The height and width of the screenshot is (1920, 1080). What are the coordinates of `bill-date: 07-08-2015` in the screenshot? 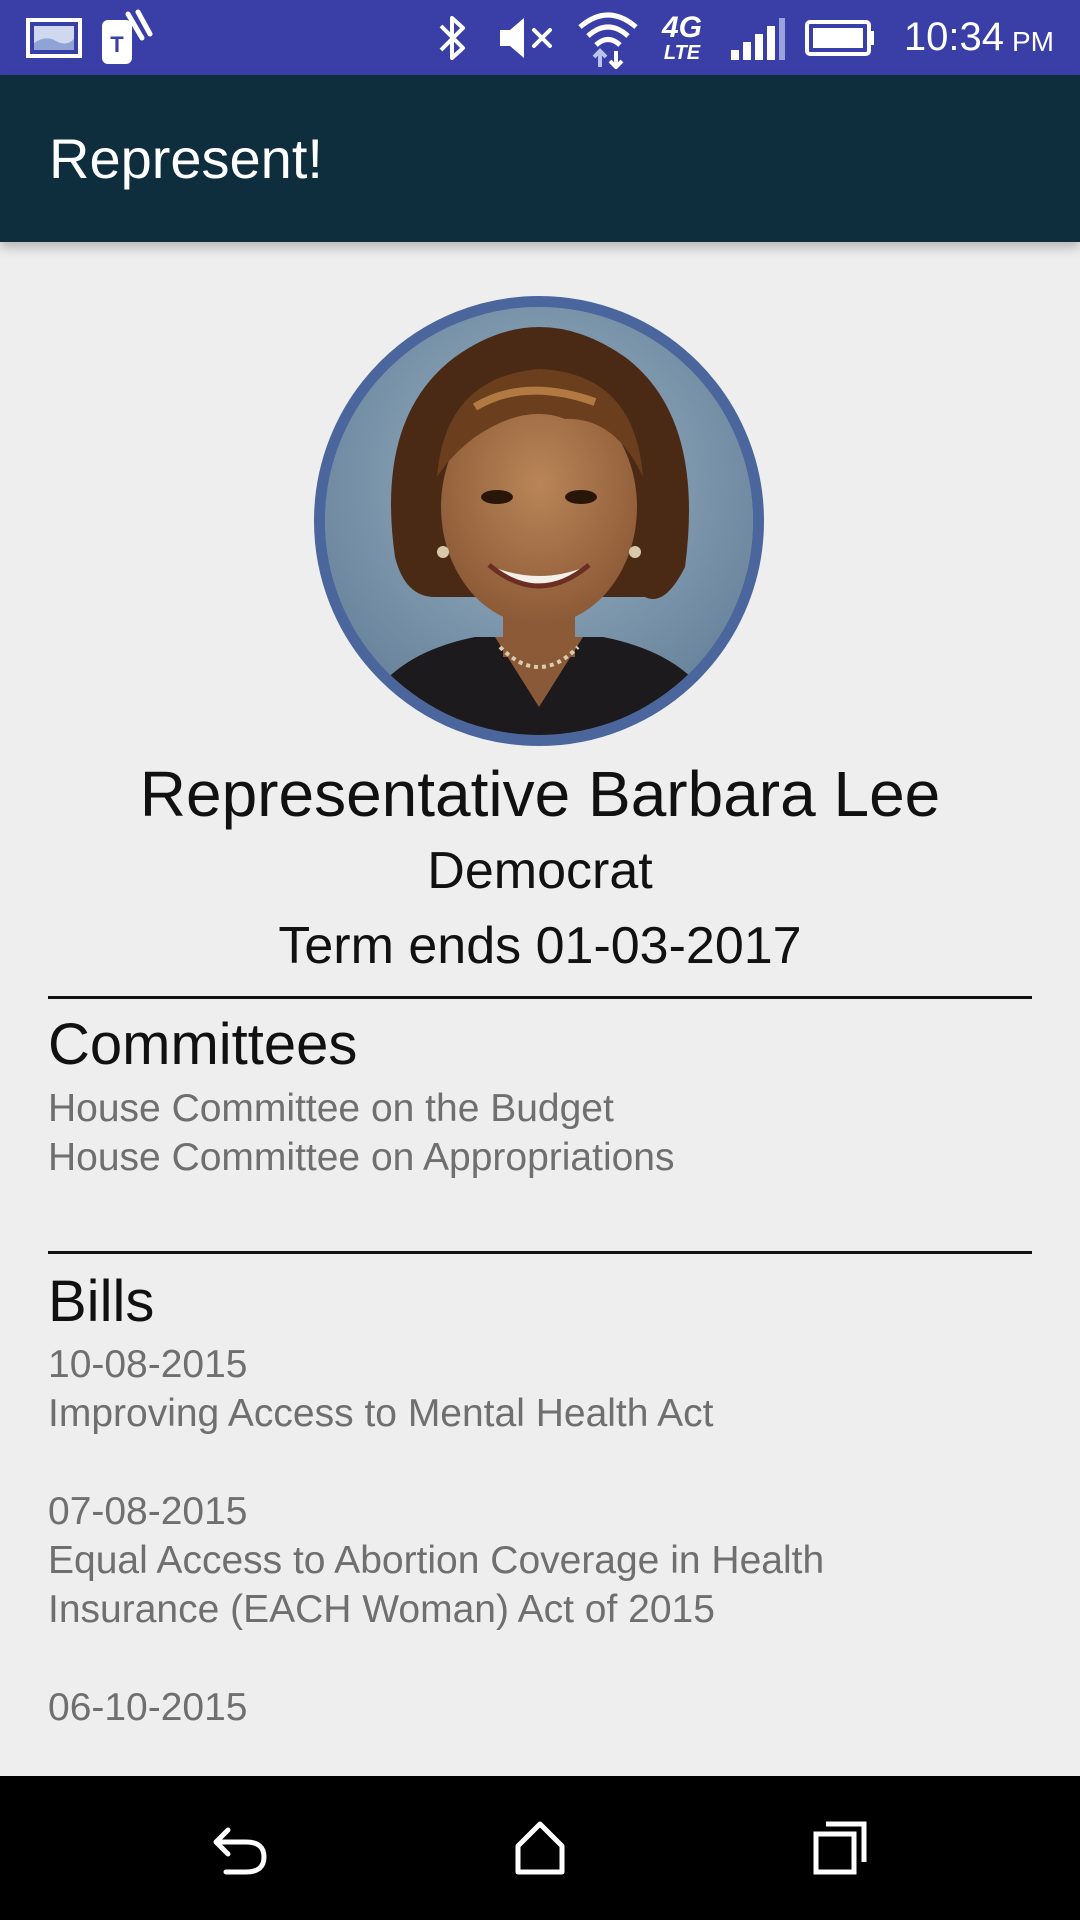 It's located at (148, 1511).